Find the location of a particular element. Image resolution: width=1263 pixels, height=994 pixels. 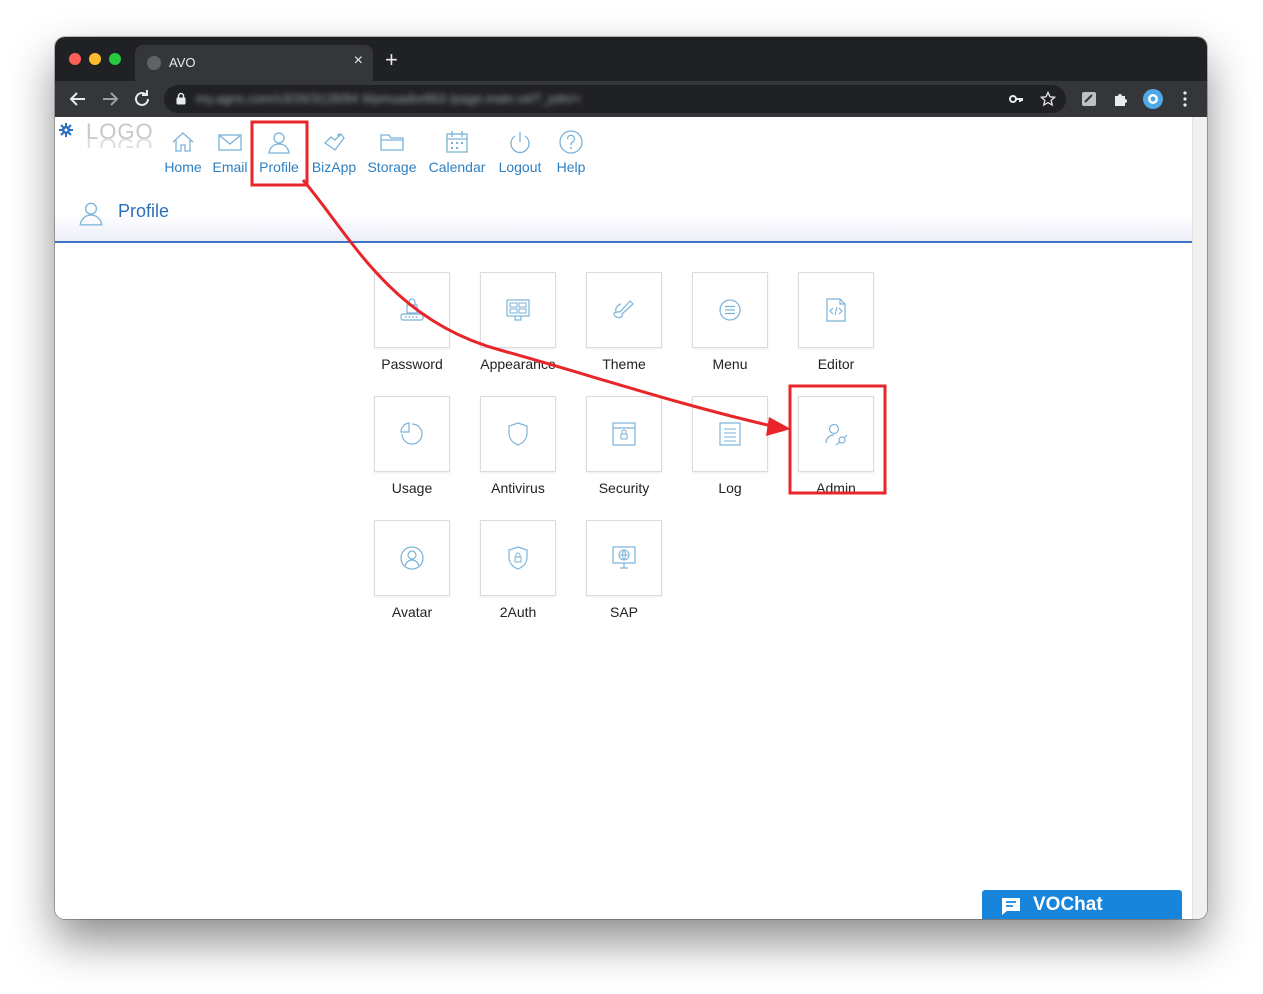

menu-circle-icon is located at coordinates (730, 310).